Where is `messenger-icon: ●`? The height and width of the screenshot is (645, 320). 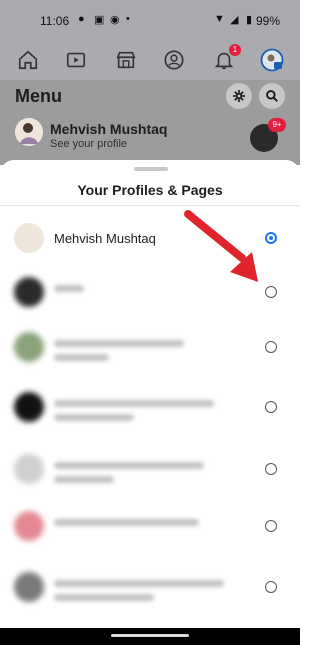 messenger-icon: ● is located at coordinates (81, 19).